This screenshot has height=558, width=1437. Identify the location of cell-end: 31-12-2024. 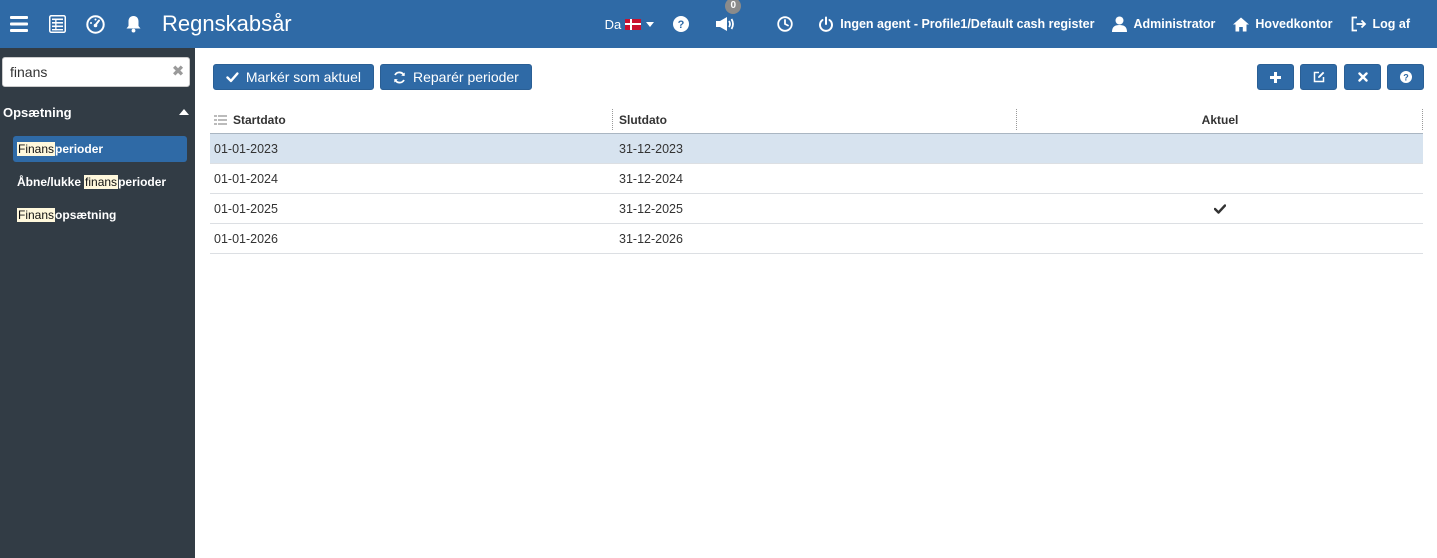
(651, 178).